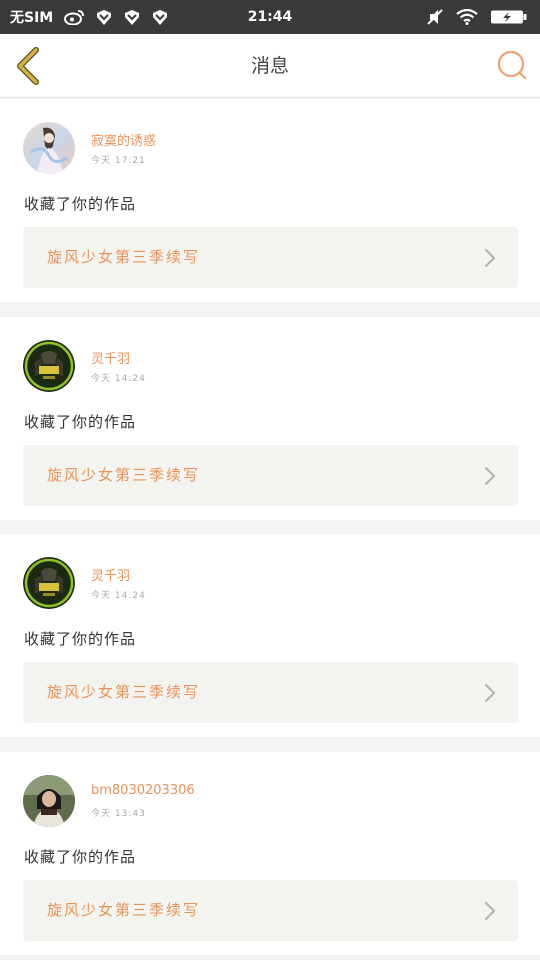  Describe the element at coordinates (143, 790) in the screenshot. I see `username: bm8030203306` at that location.